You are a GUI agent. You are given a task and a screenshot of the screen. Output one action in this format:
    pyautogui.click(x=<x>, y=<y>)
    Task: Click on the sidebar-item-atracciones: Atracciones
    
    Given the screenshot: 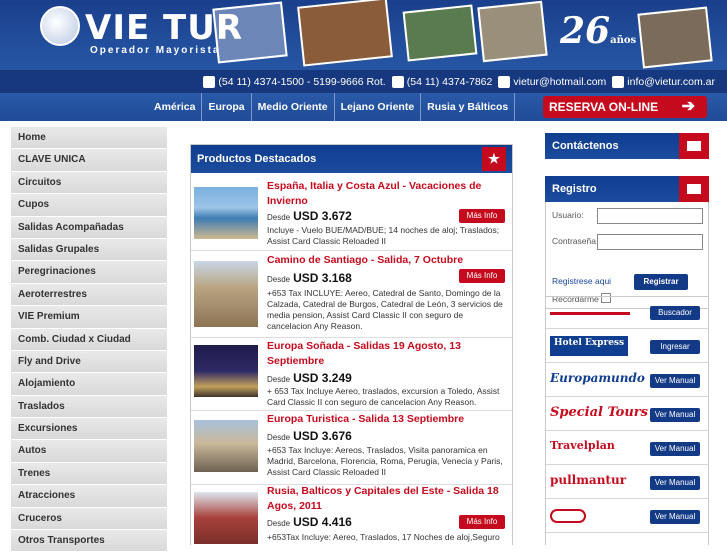 What is the action you would take?
    pyautogui.click(x=89, y=496)
    